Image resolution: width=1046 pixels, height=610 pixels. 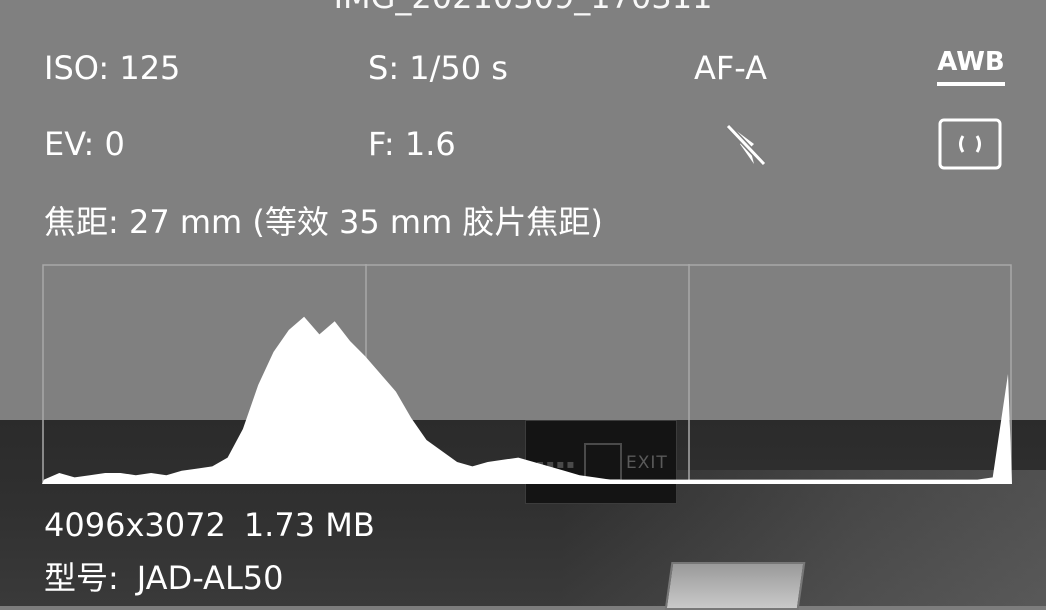 What do you see at coordinates (970, 144) in the screenshot?
I see `center-weighted-metering-icon` at bounding box center [970, 144].